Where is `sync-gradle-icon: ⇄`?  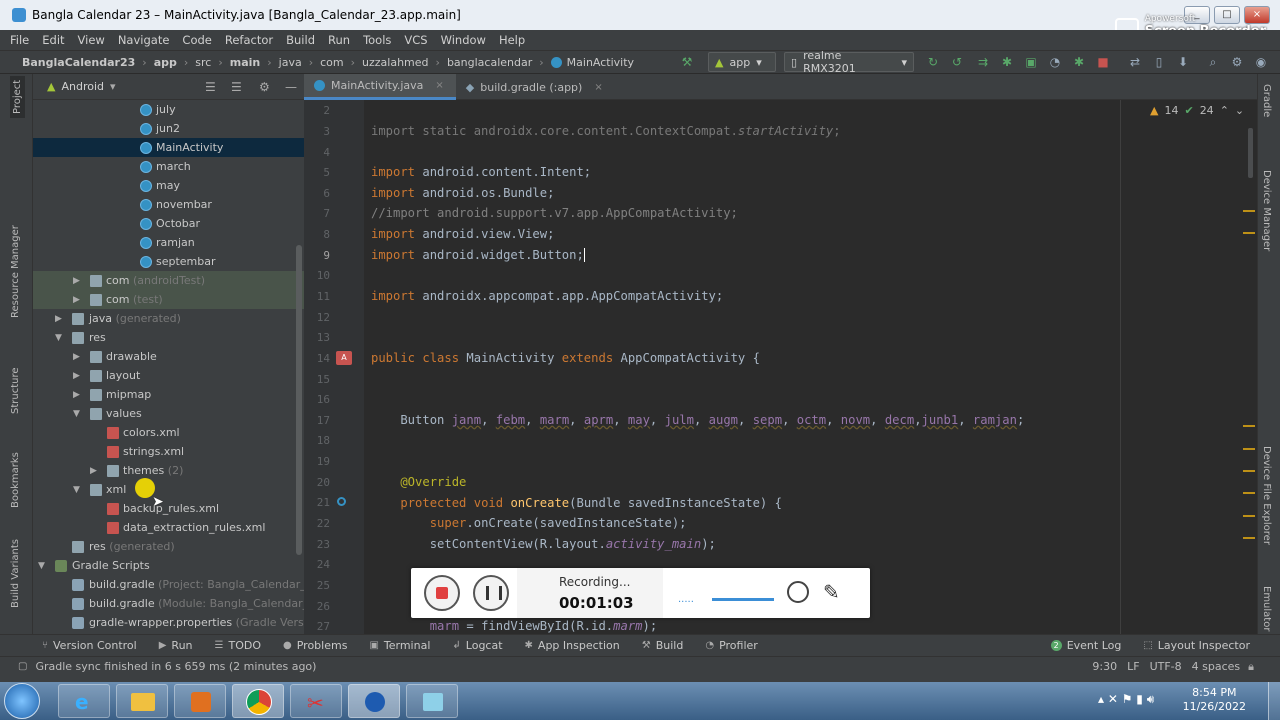 sync-gradle-icon: ⇄ is located at coordinates (1135, 62).